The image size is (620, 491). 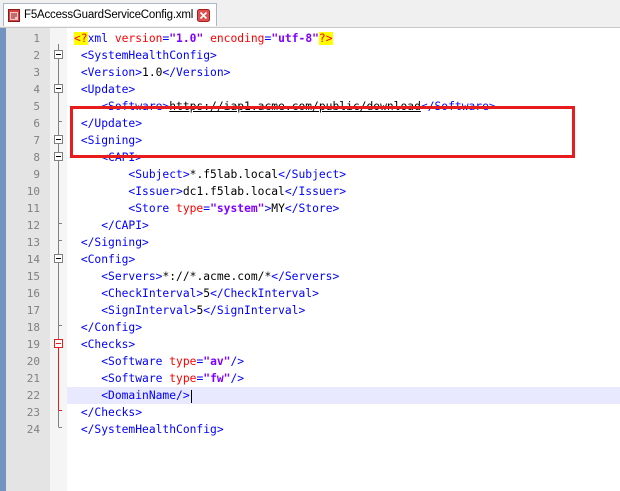 What do you see at coordinates (204, 15) in the screenshot?
I see `close-icon` at bounding box center [204, 15].